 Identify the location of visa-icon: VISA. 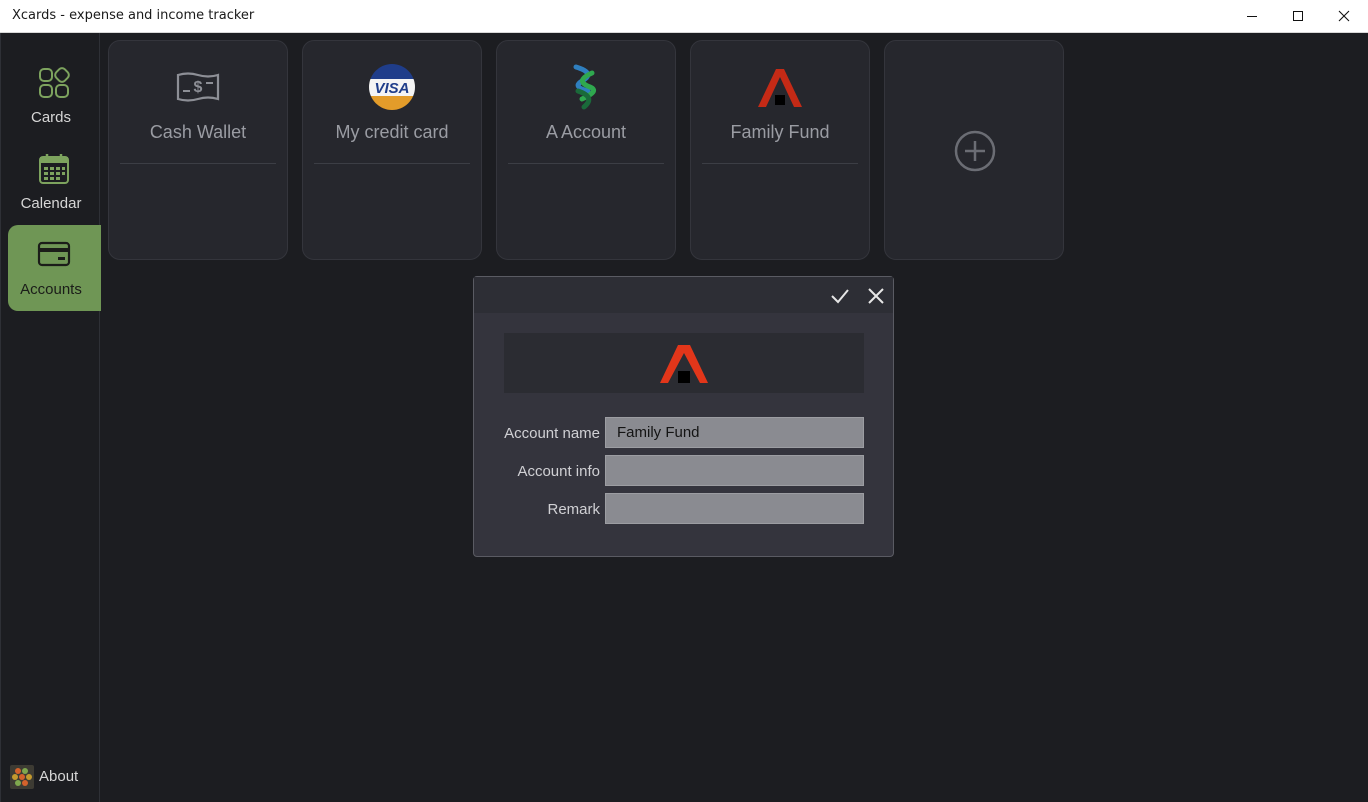
(392, 87).